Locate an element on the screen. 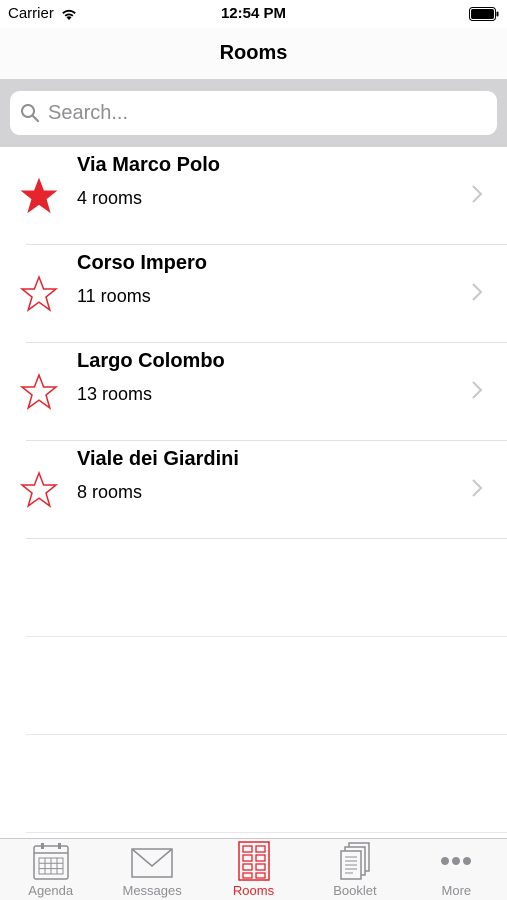  tab-label: Booklet is located at coordinates (355, 890).